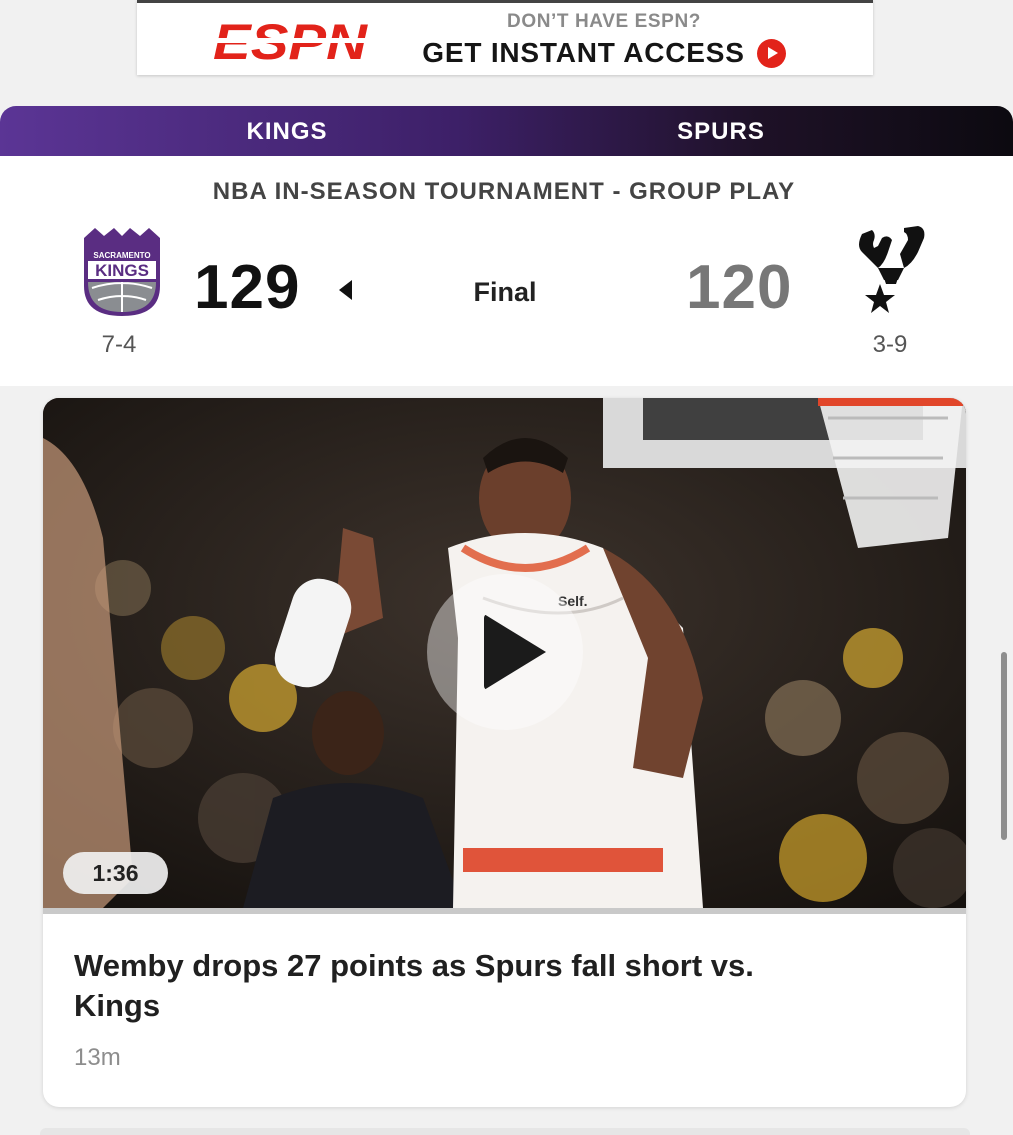 The height and width of the screenshot is (1135, 1013). What do you see at coordinates (892, 269) in the screenshot?
I see `spurs-logo-icon` at bounding box center [892, 269].